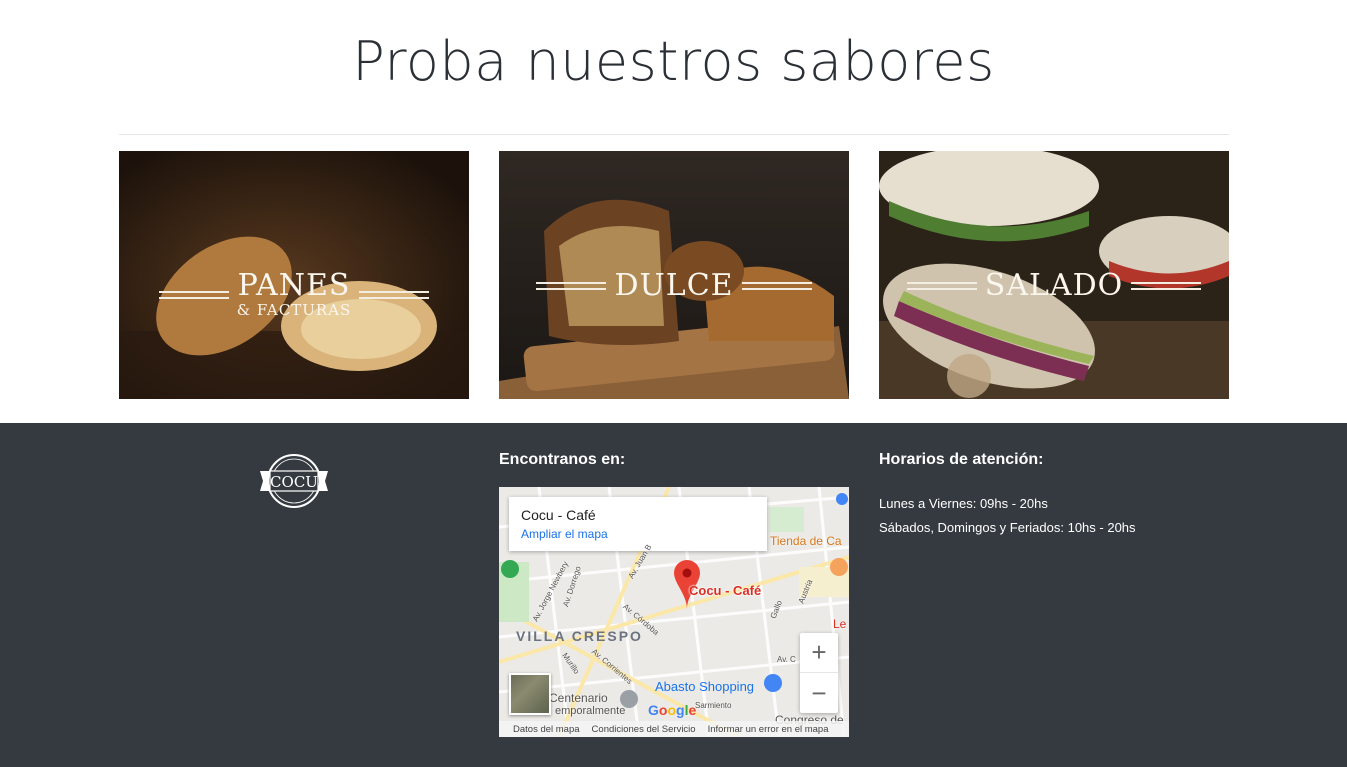 This screenshot has width=1347, height=767. What do you see at coordinates (819, 653) in the screenshot?
I see `zoom-in-button: +` at bounding box center [819, 653].